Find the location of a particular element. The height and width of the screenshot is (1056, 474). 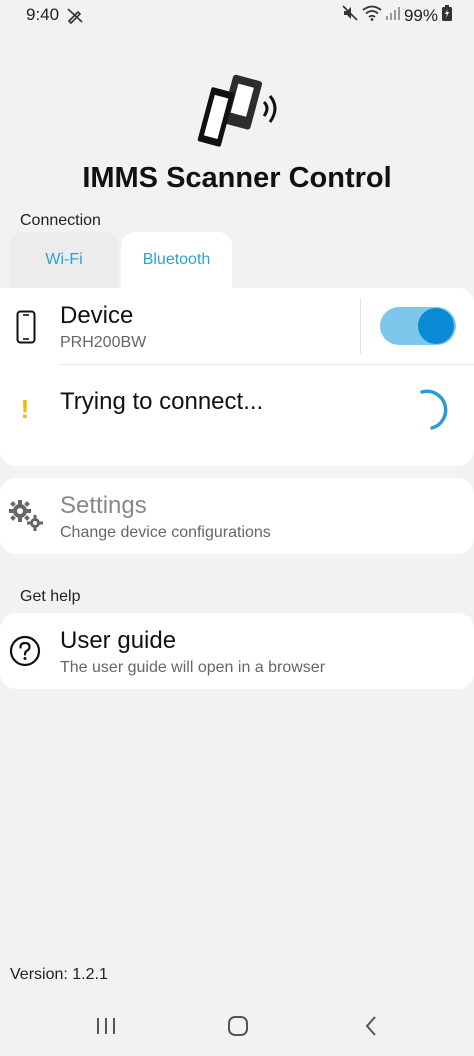

device-toggle is located at coordinates (418, 326).